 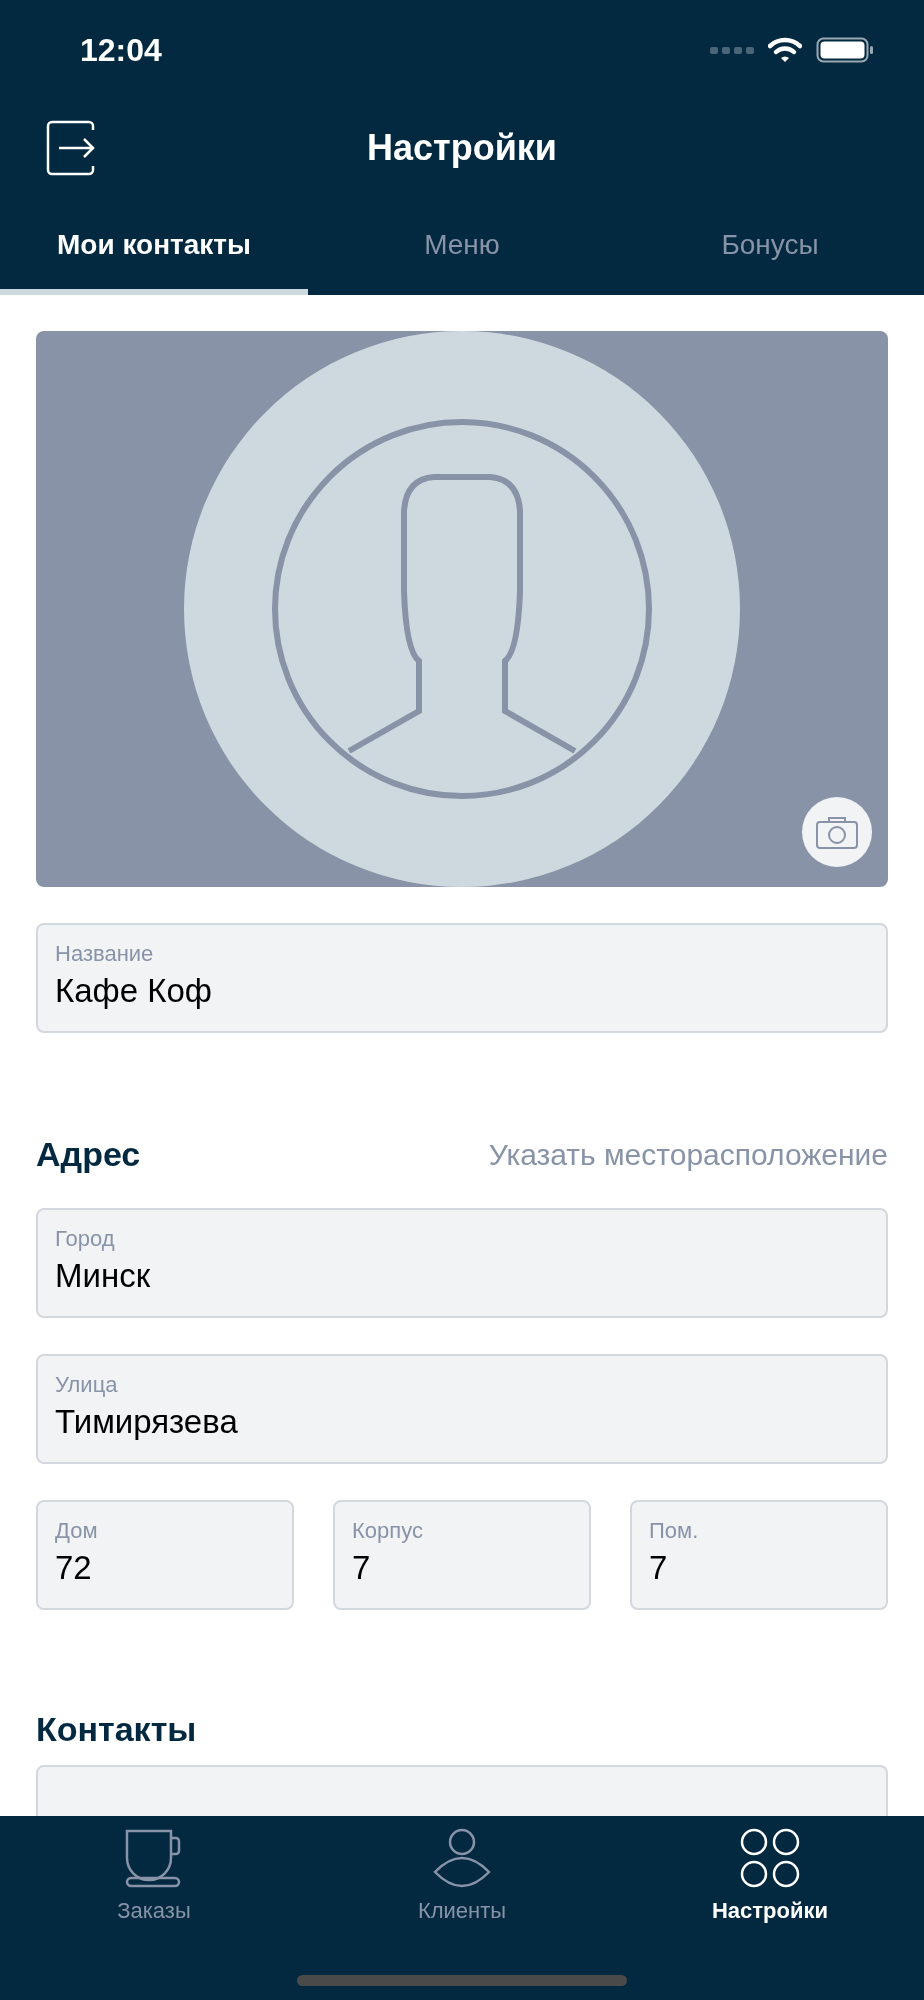 I want to click on signal-icon, so click(x=732, y=50).